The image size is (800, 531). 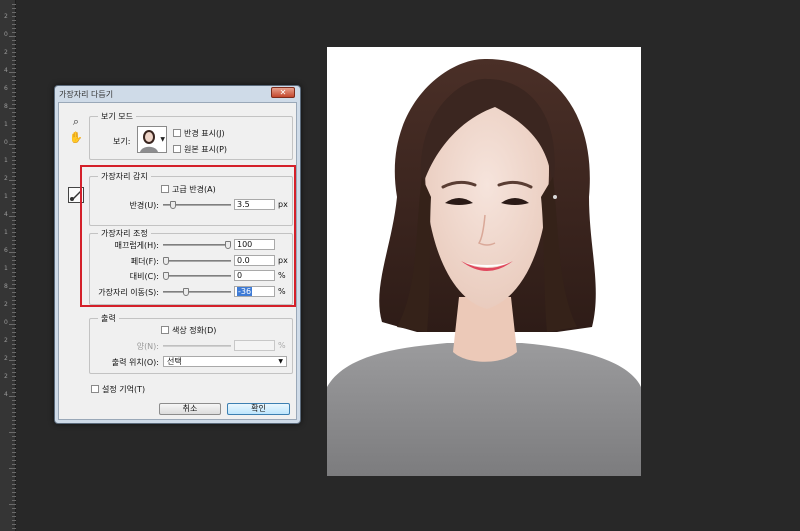 What do you see at coordinates (6, 34) in the screenshot?
I see `ruler-label: 0` at bounding box center [6, 34].